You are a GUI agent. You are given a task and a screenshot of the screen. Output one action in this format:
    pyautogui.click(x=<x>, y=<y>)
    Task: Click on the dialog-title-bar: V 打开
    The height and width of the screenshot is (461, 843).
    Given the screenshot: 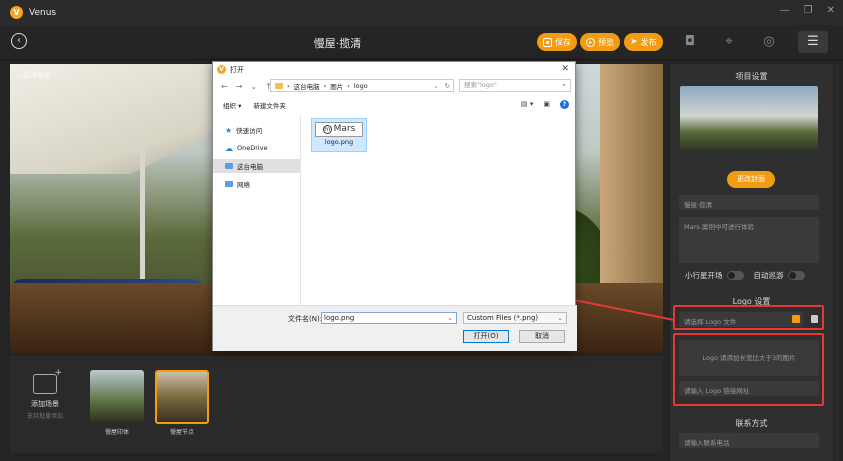 What is the action you would take?
    pyautogui.click(x=394, y=69)
    